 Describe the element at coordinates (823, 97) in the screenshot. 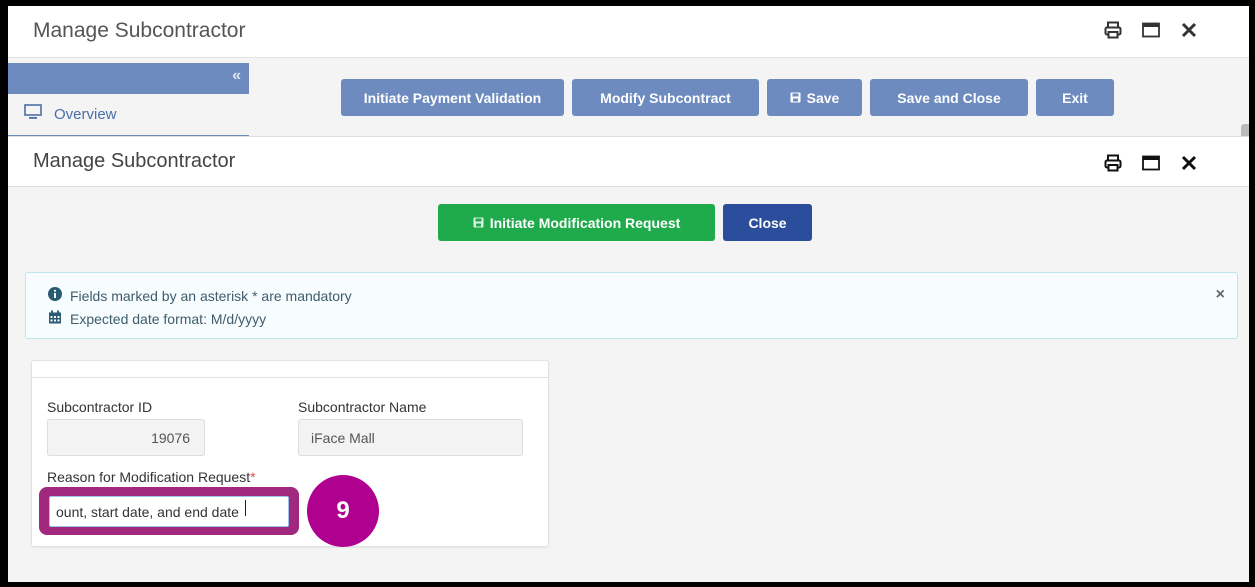

I see `button-label: Save` at that location.